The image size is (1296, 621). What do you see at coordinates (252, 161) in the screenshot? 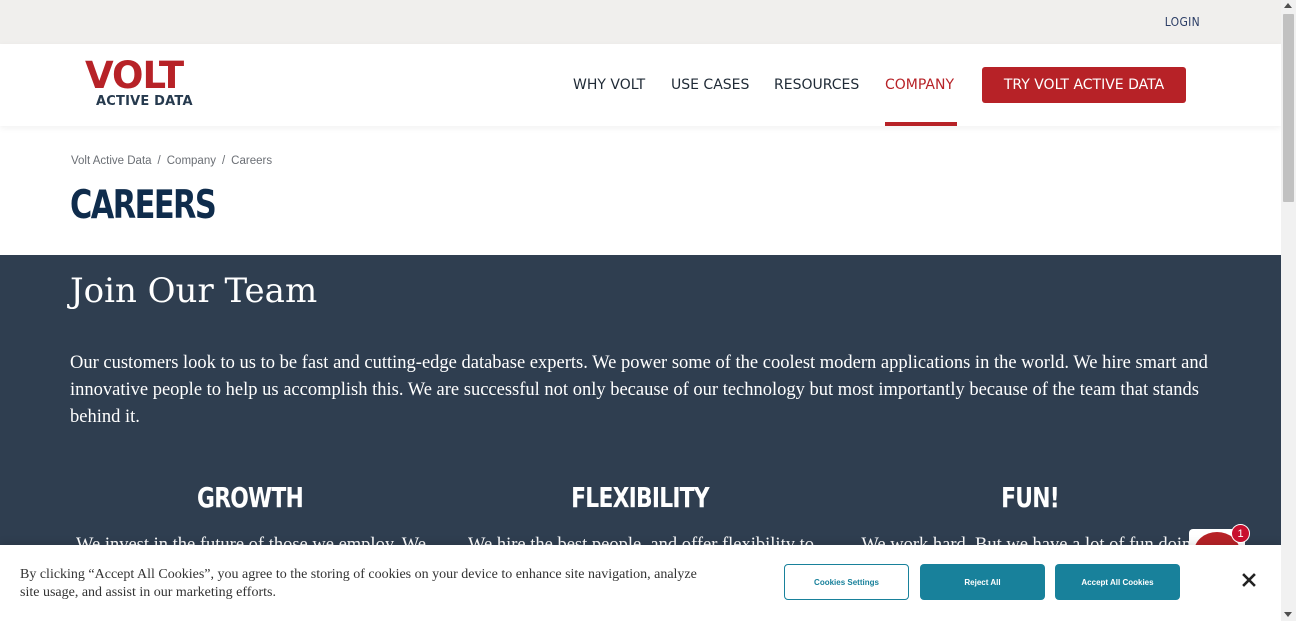
I see `breadcrumb-current: Careers` at bounding box center [252, 161].